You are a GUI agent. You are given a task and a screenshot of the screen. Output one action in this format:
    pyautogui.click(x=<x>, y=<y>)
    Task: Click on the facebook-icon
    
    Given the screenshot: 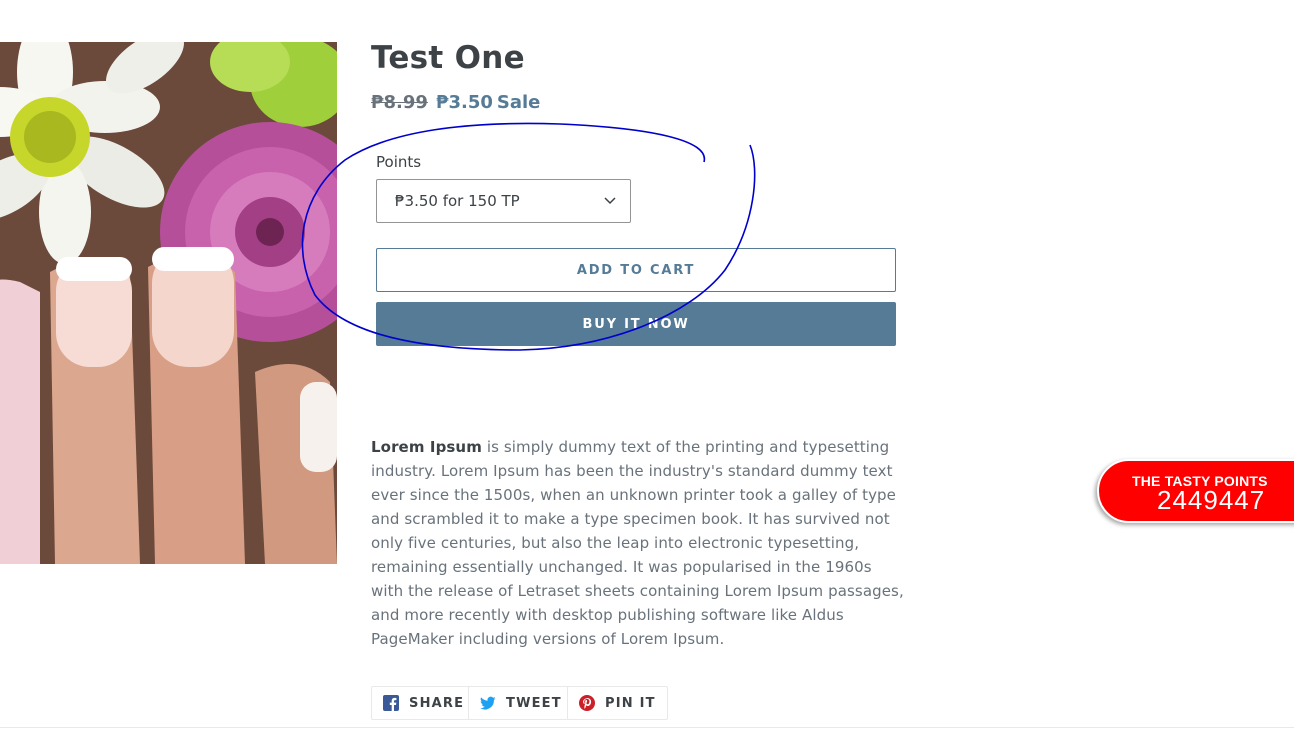 What is the action you would take?
    pyautogui.click(x=391, y=703)
    